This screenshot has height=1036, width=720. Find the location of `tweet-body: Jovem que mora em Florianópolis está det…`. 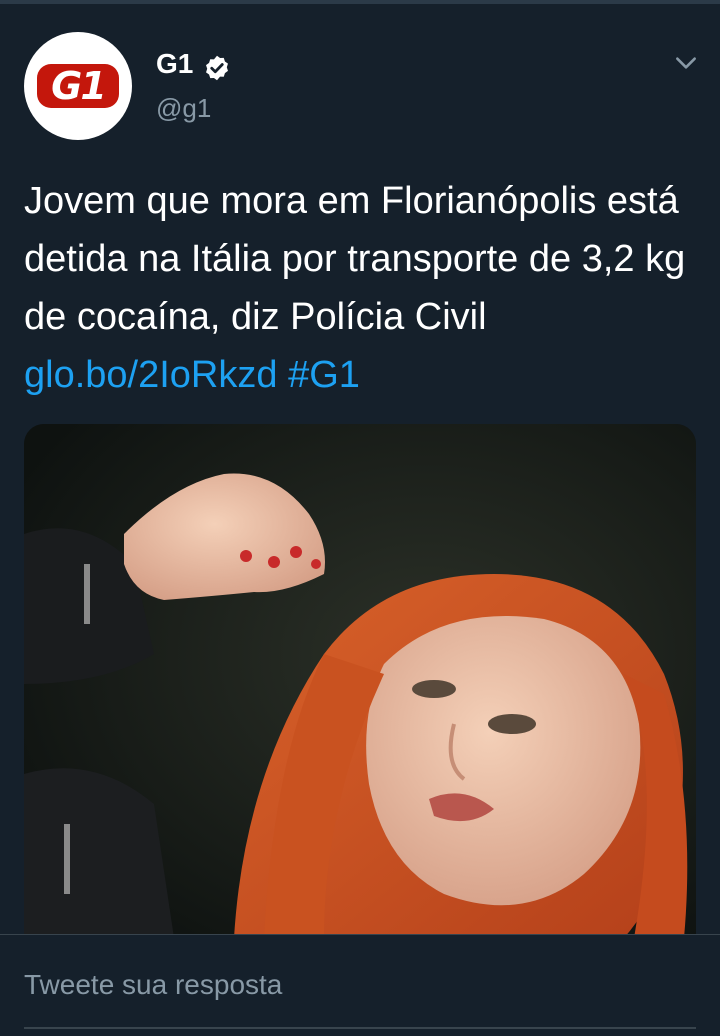

tweet-body: Jovem que mora em Florianópolis está det… is located at coordinates (355, 259).